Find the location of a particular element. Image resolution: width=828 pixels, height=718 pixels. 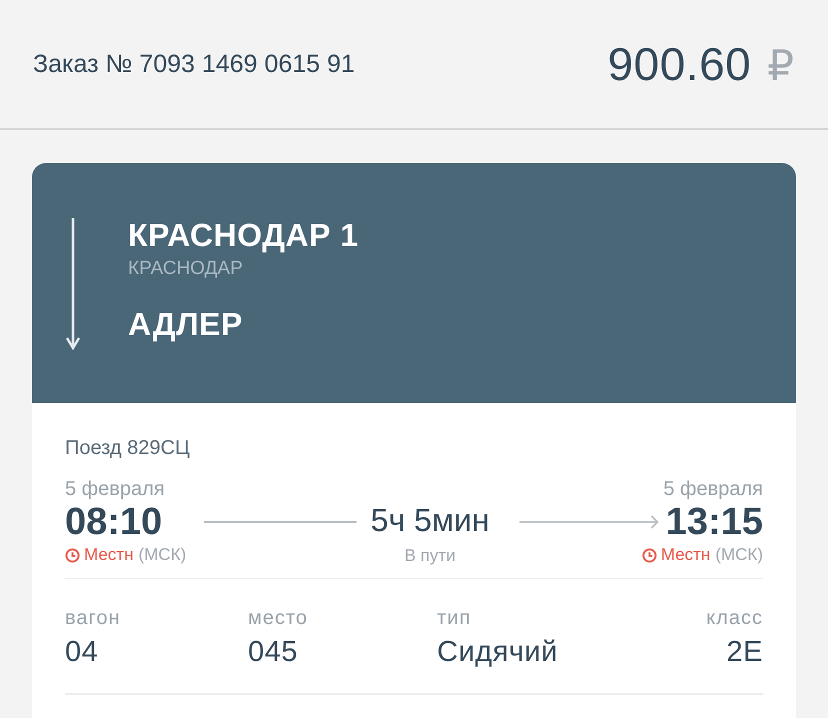

detail-label: класс is located at coordinates (734, 618).